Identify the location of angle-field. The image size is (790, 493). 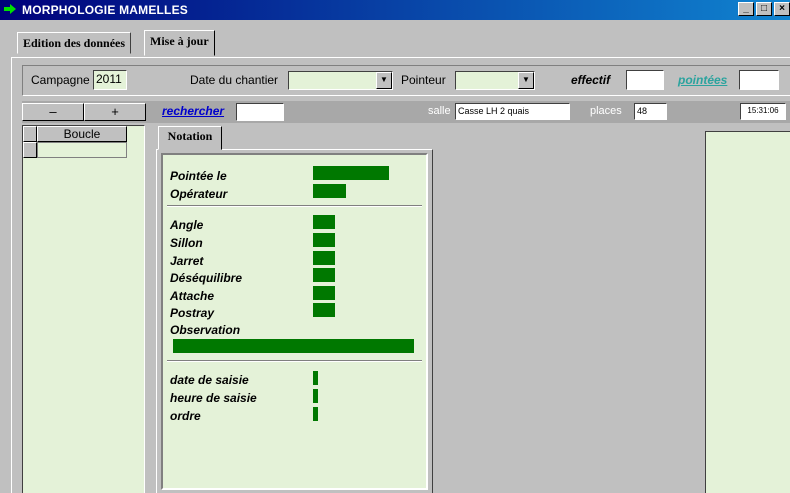
(324, 222).